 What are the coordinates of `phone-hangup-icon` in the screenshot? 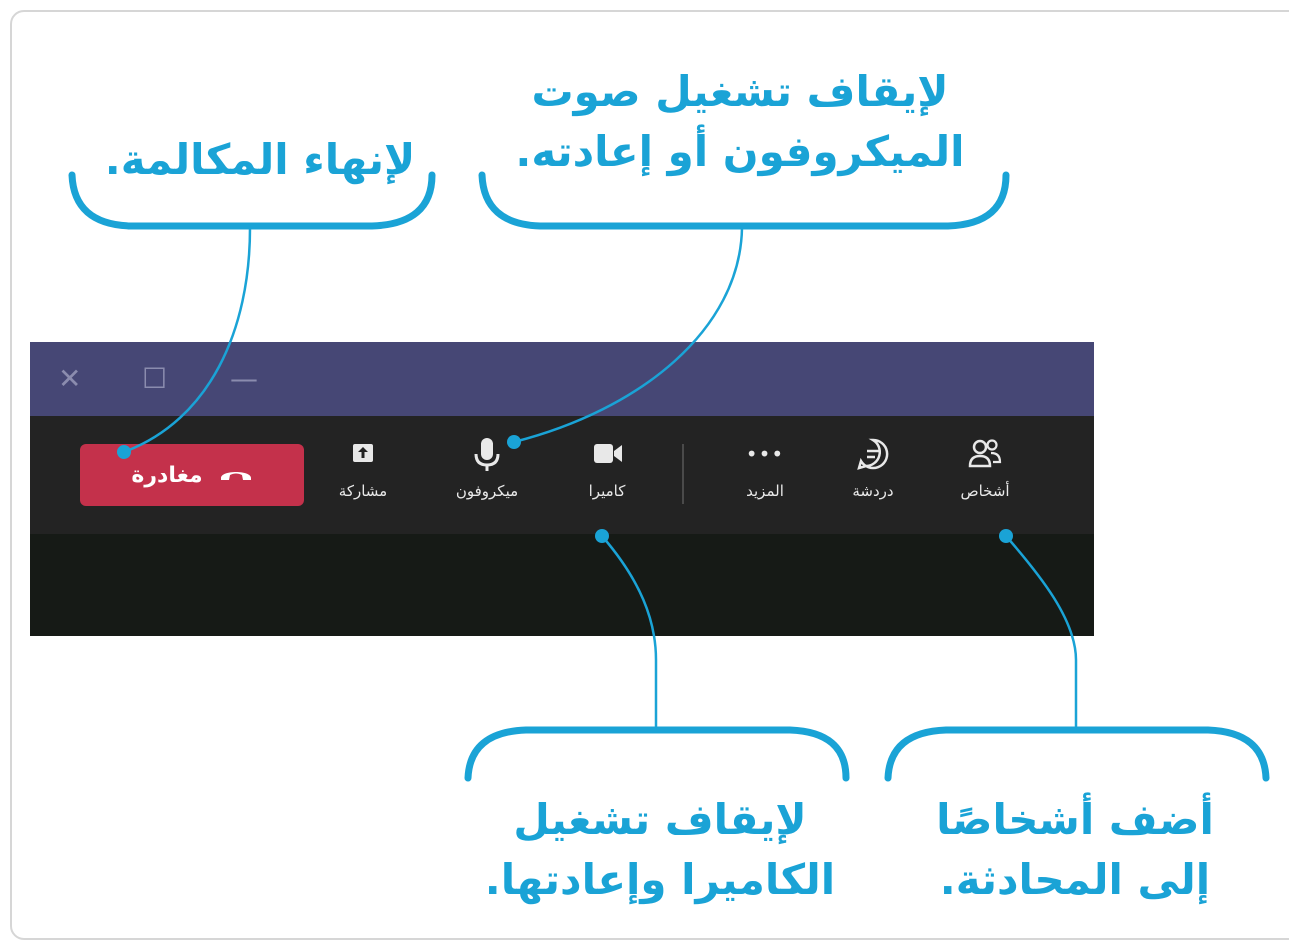 It's located at (236, 475).